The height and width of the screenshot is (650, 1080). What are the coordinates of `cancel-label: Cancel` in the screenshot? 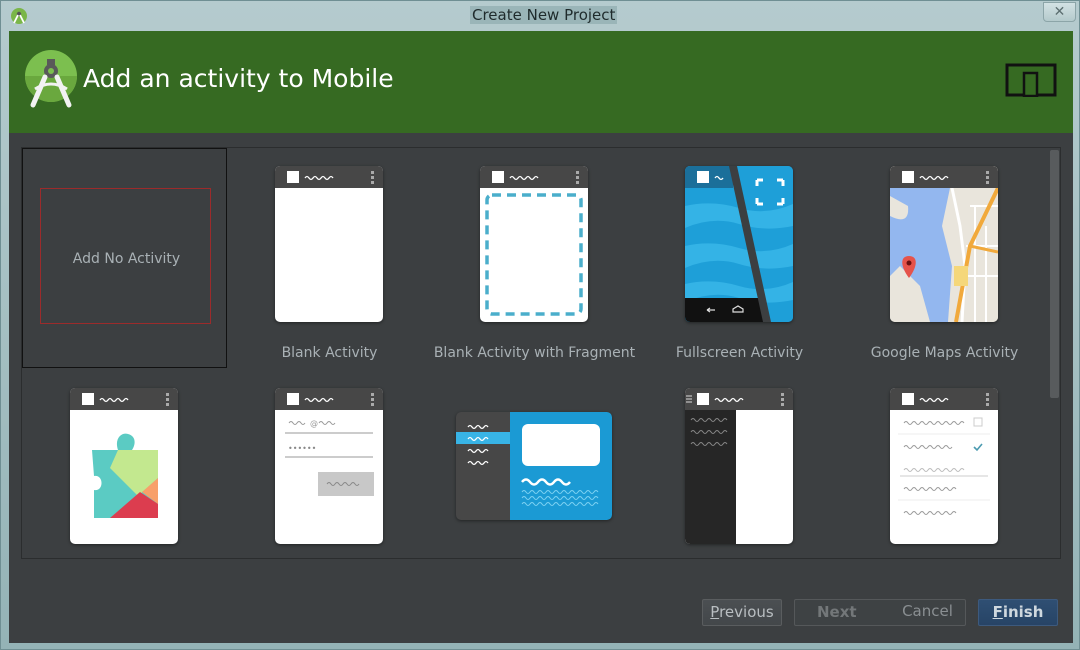 It's located at (927, 611).